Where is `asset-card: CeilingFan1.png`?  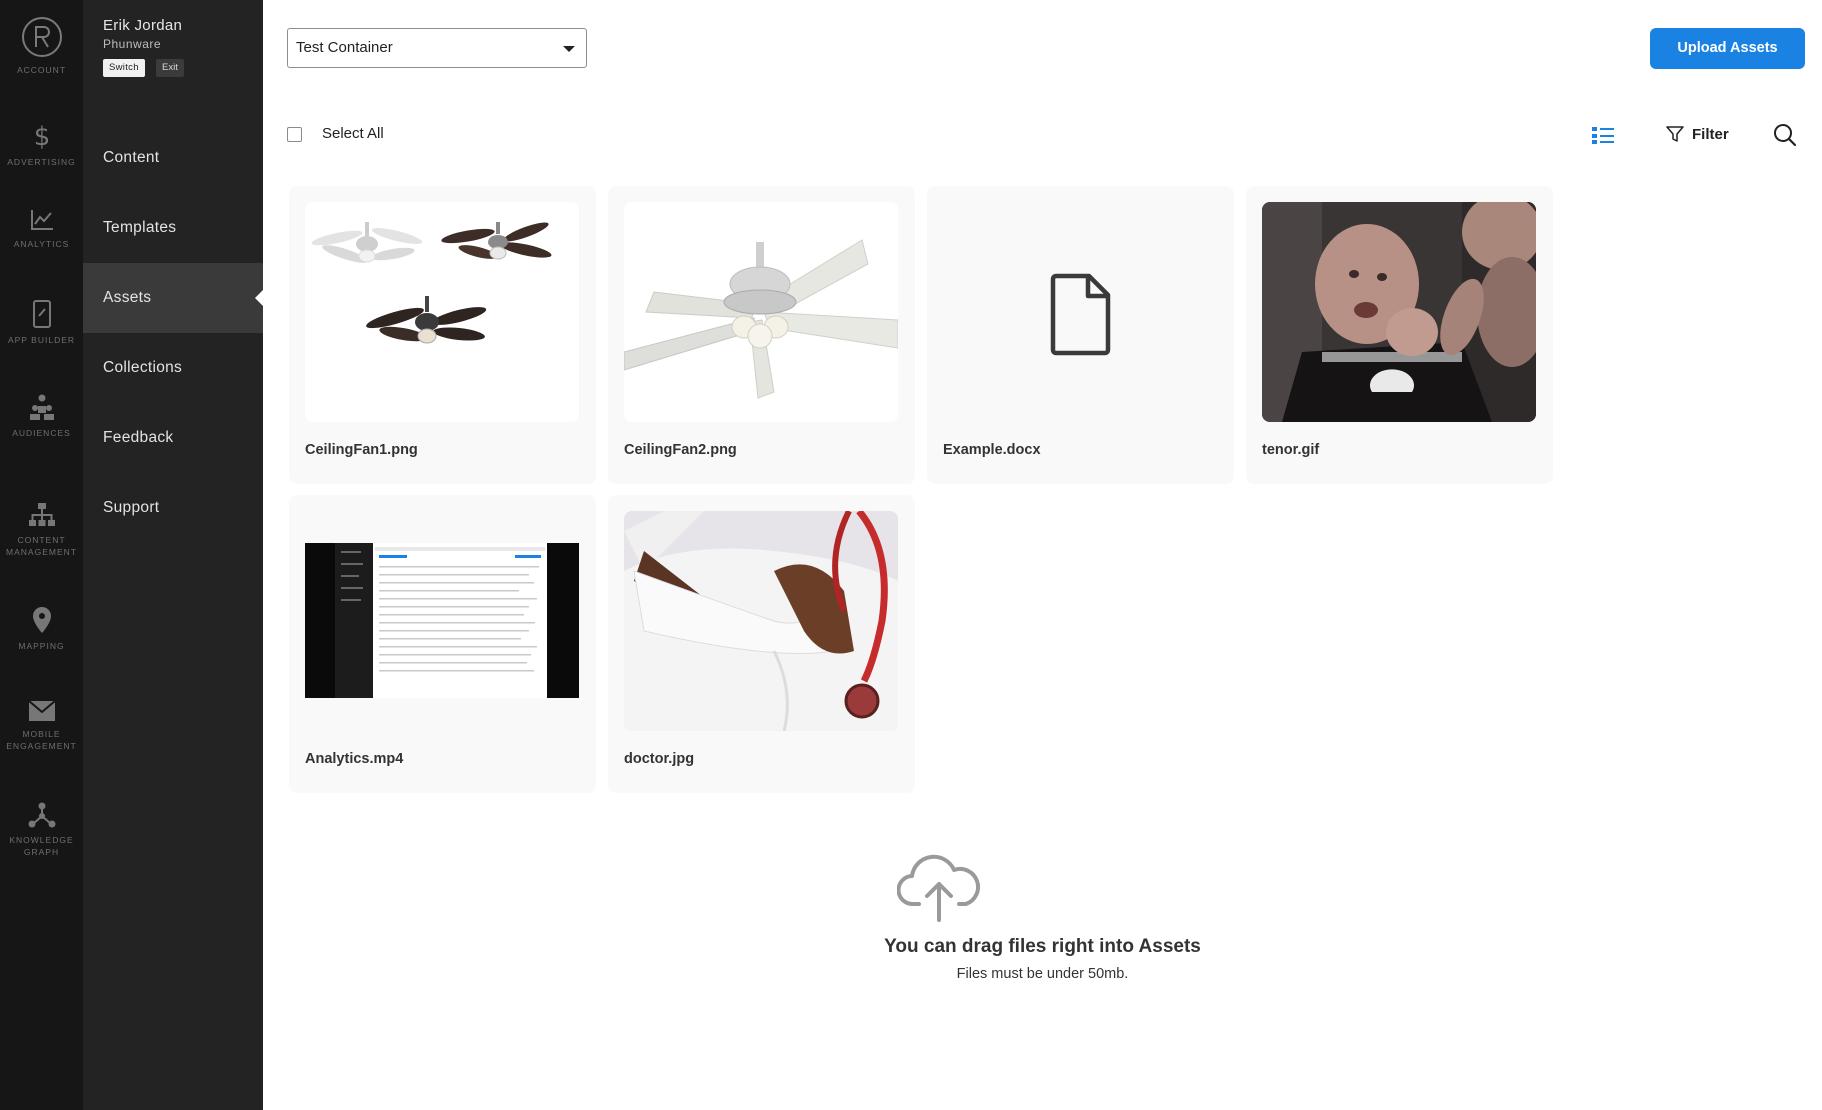 asset-card: CeilingFan1.png is located at coordinates (442, 335).